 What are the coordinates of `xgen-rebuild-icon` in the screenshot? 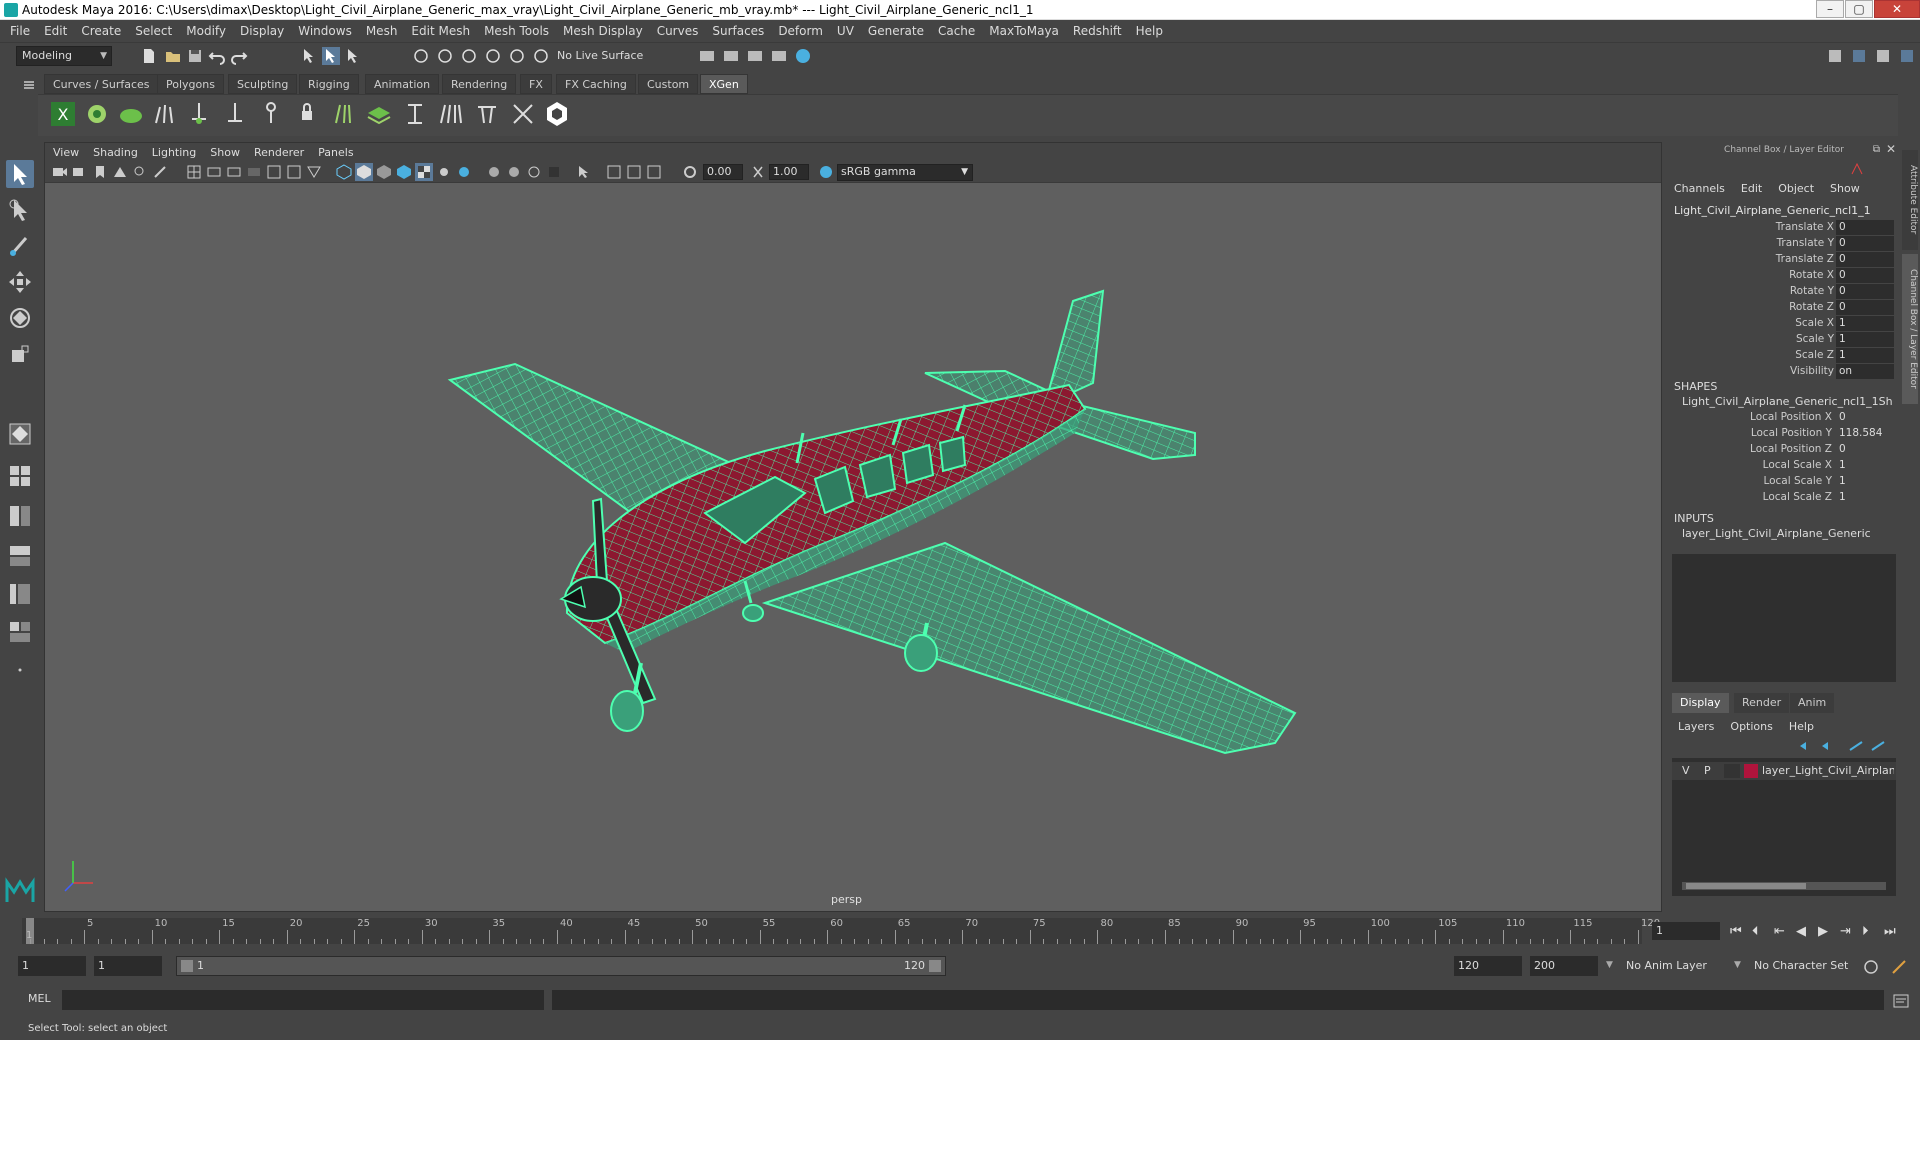 It's located at (415, 114).